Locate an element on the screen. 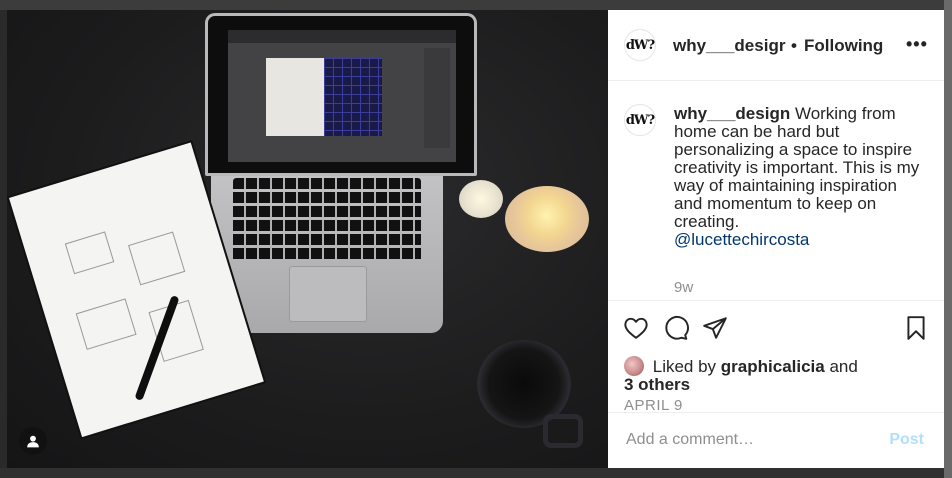 Image resolution: width=952 pixels, height=478 pixels. likes-prefix: Liked by is located at coordinates (684, 366).